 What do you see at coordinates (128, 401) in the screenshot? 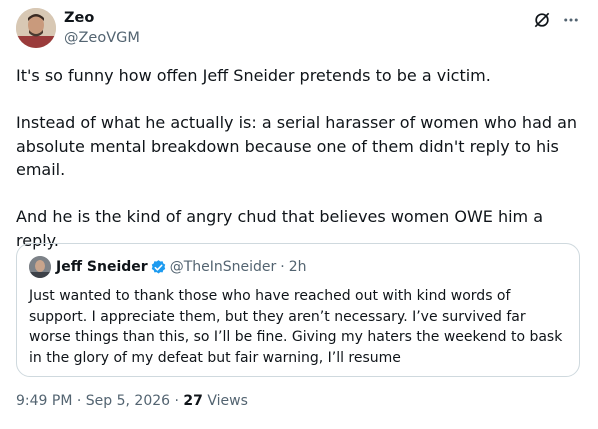
I see `tweet-date: Sep 5, 2026` at bounding box center [128, 401].